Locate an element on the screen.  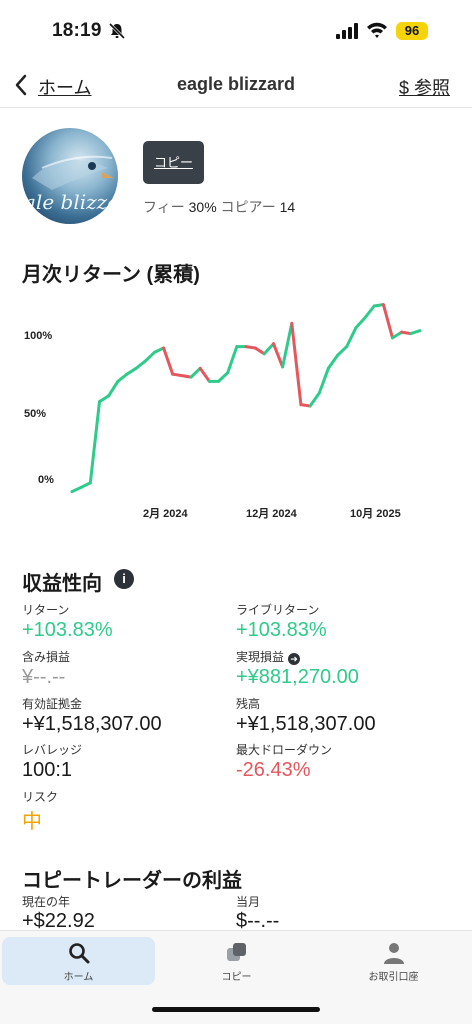
live-return-value: +103.83% is located at coordinates (281, 630).